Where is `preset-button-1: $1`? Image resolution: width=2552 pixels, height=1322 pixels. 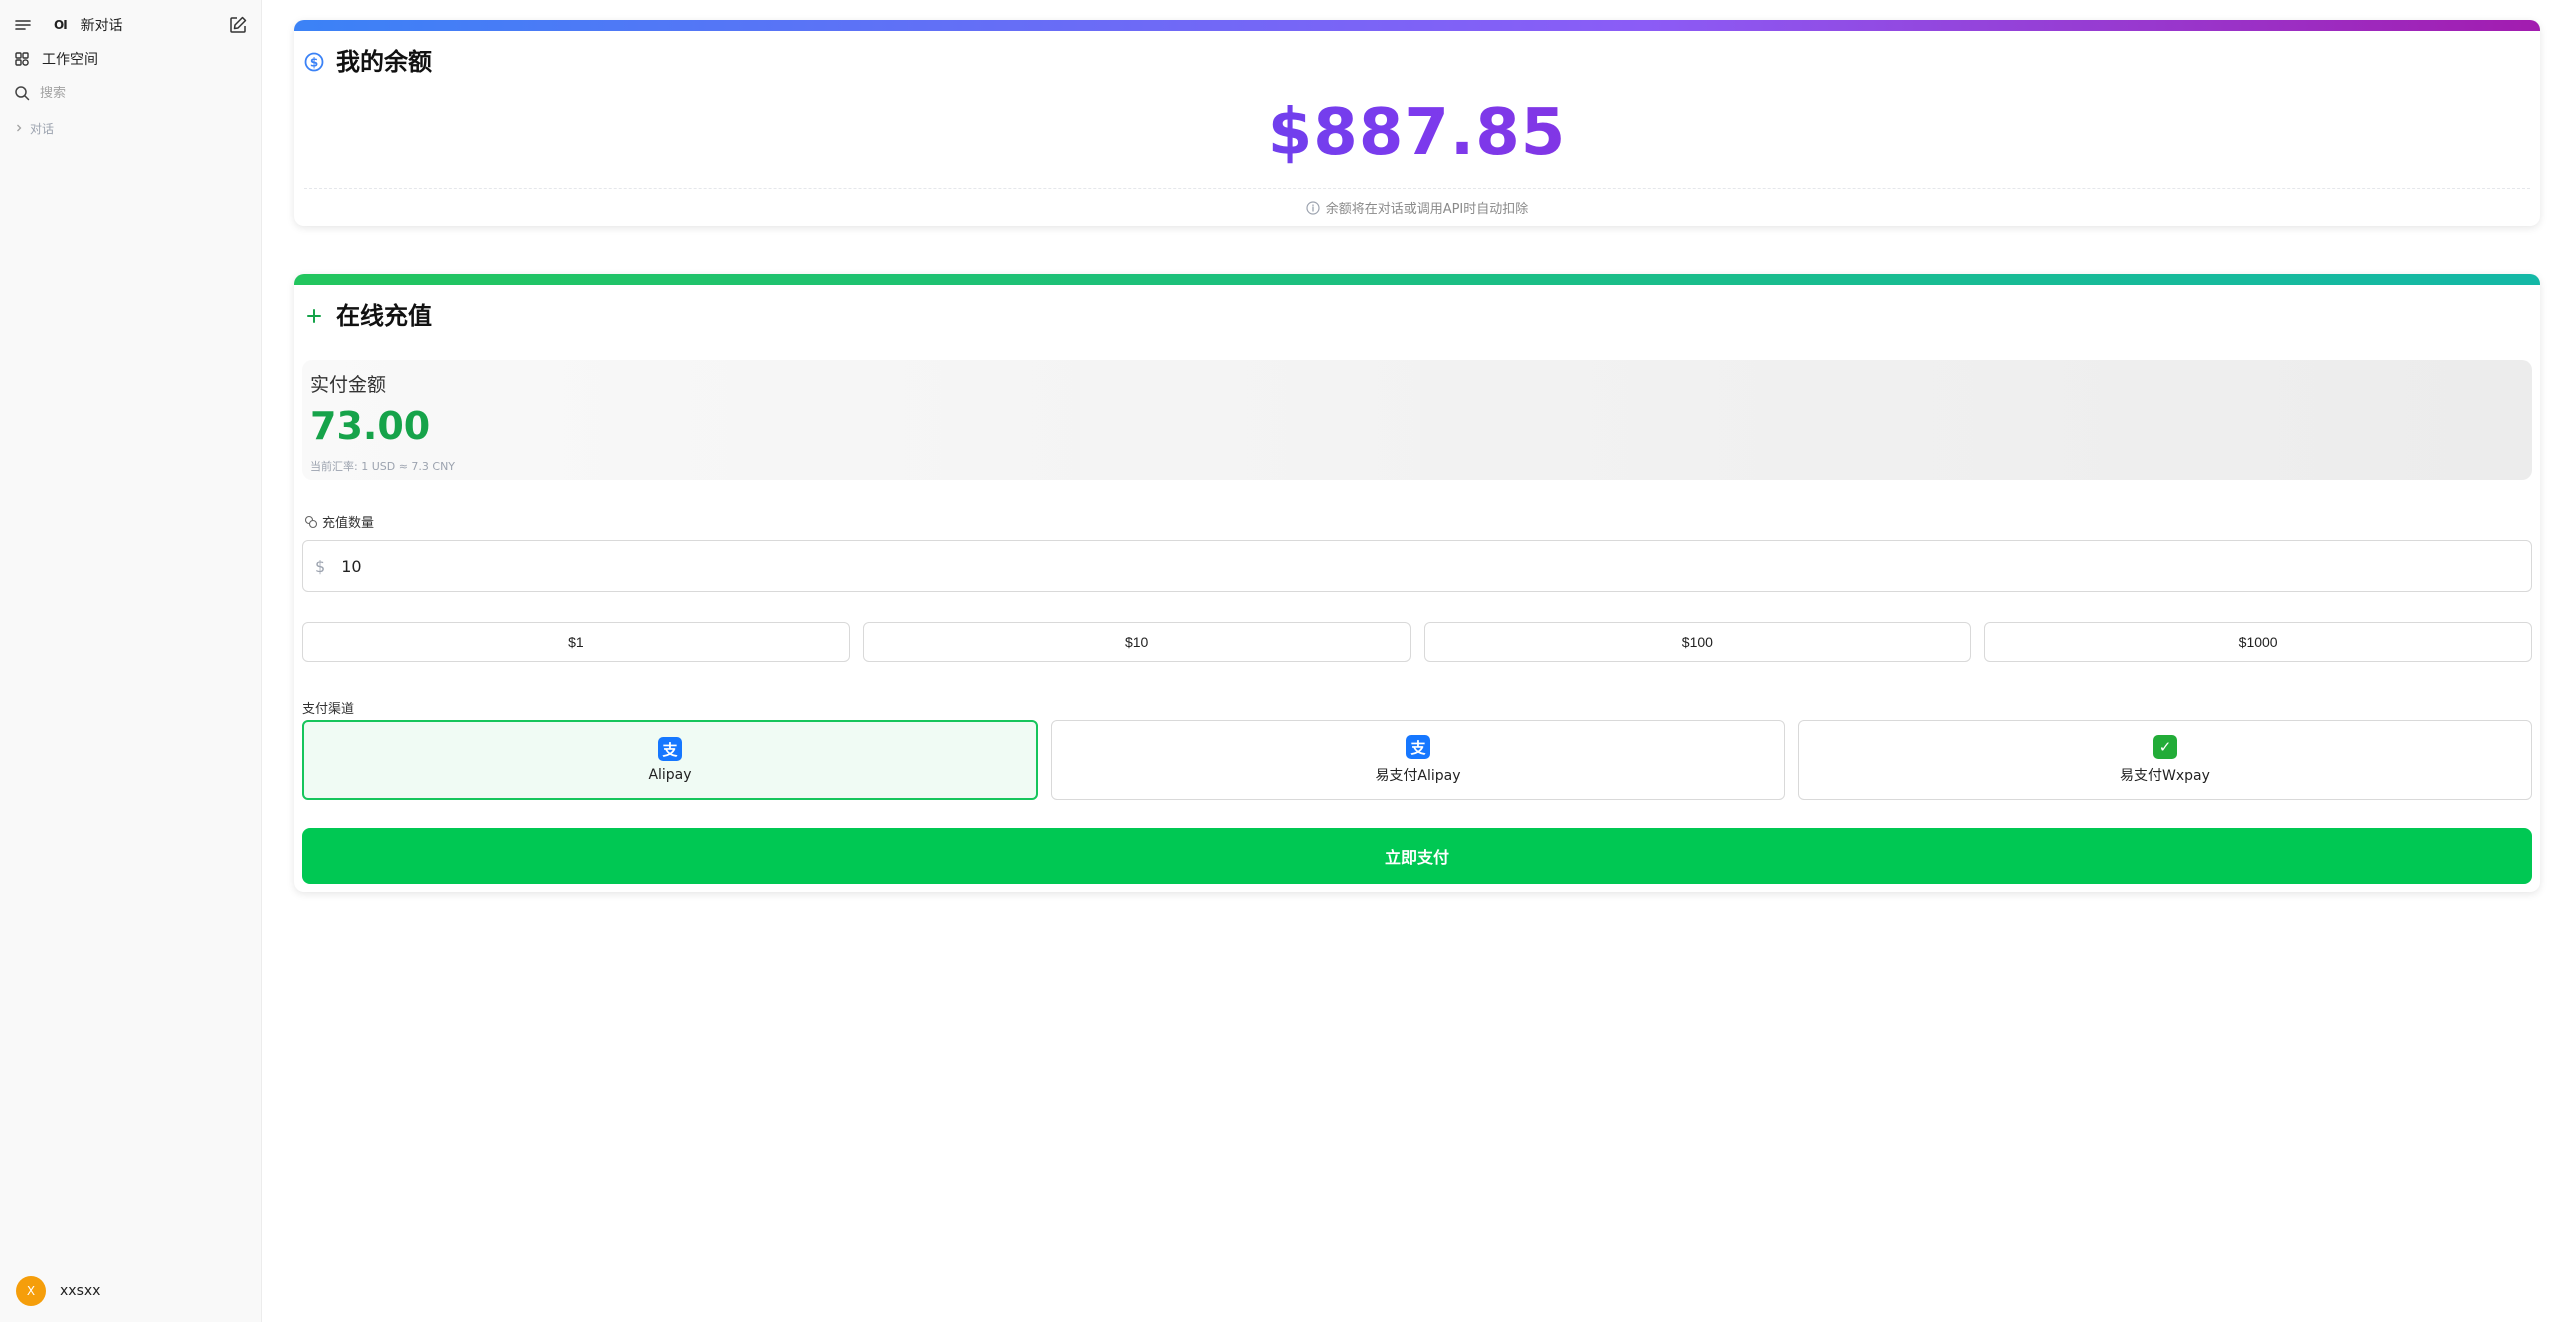
preset-button-1: $1 is located at coordinates (576, 642).